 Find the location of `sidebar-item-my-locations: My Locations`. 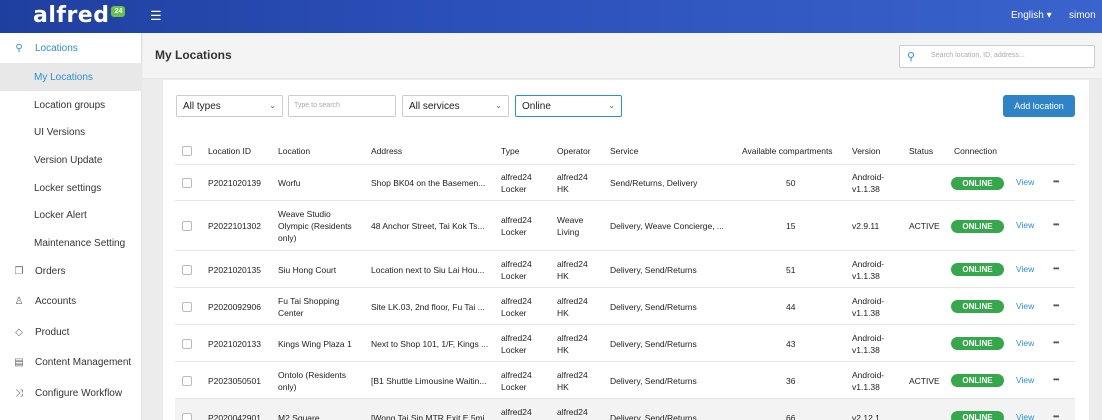

sidebar-item-my-locations: My Locations is located at coordinates (71, 77).